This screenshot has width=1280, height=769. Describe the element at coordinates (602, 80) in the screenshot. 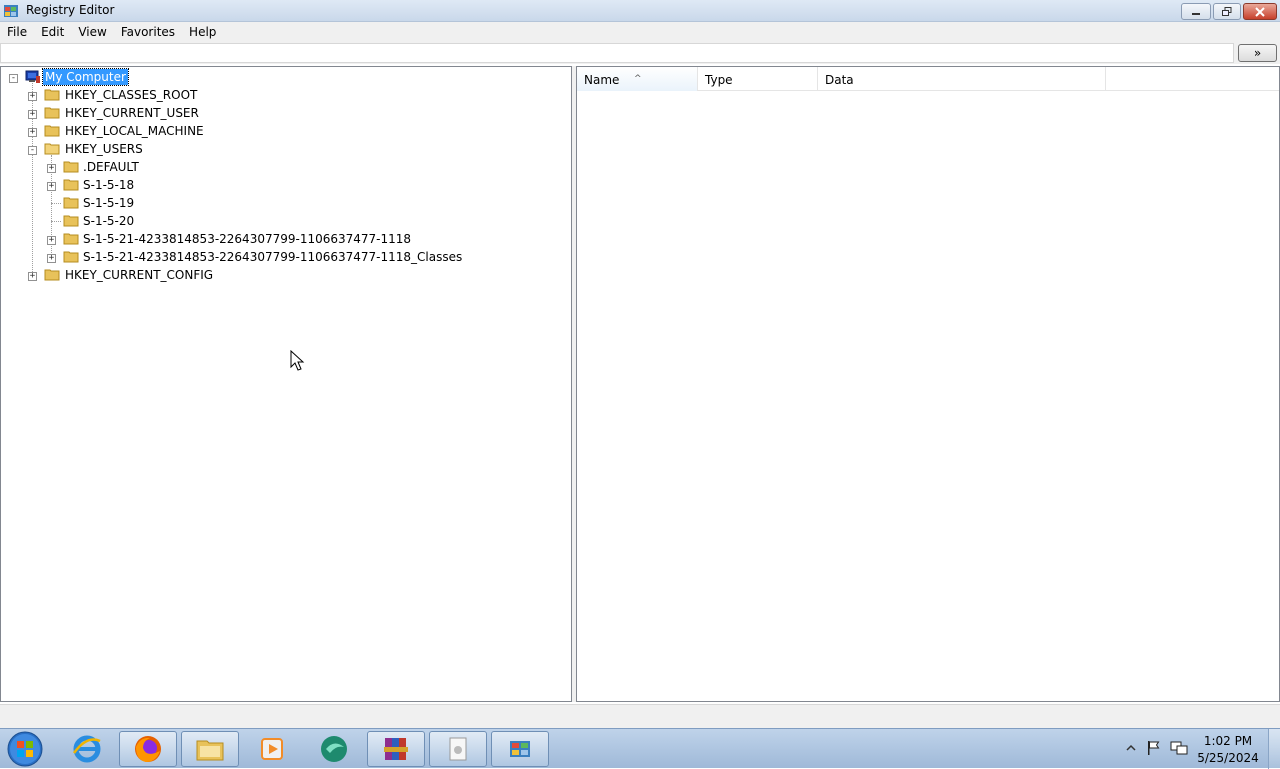

I see `column-label: Name` at that location.